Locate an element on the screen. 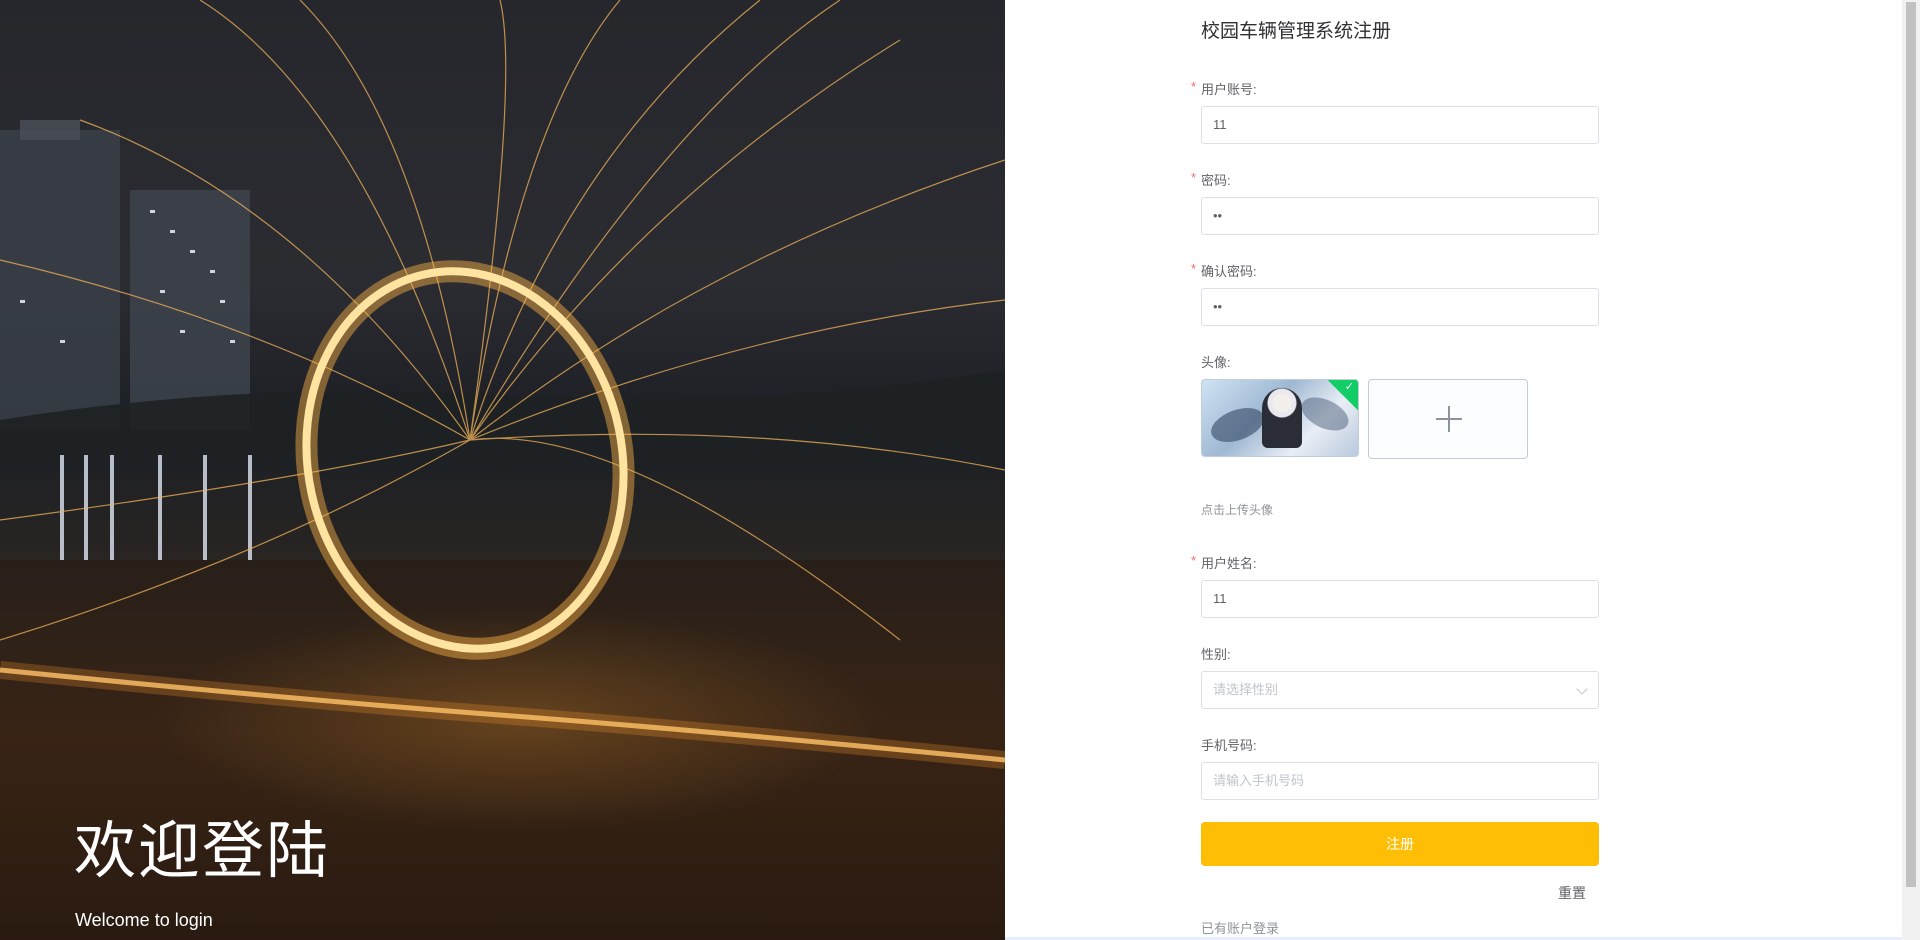 The width and height of the screenshot is (1920, 940). gender-label: 性别: is located at coordinates (1216, 654).